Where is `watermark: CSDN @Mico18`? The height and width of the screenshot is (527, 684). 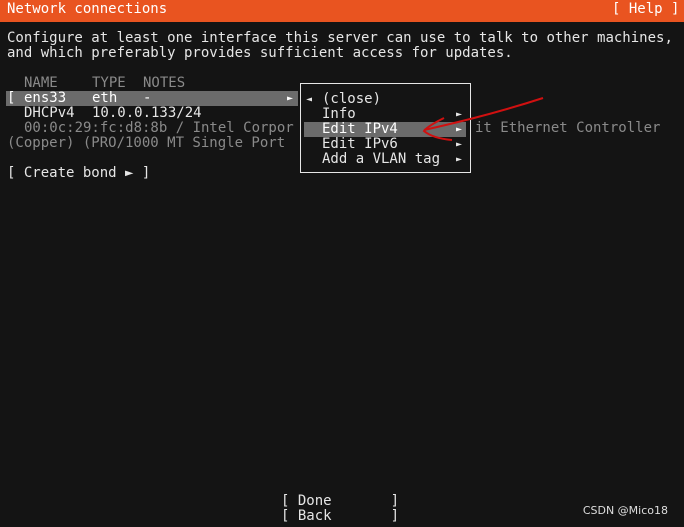 watermark: CSDN @Mico18 is located at coordinates (625, 510).